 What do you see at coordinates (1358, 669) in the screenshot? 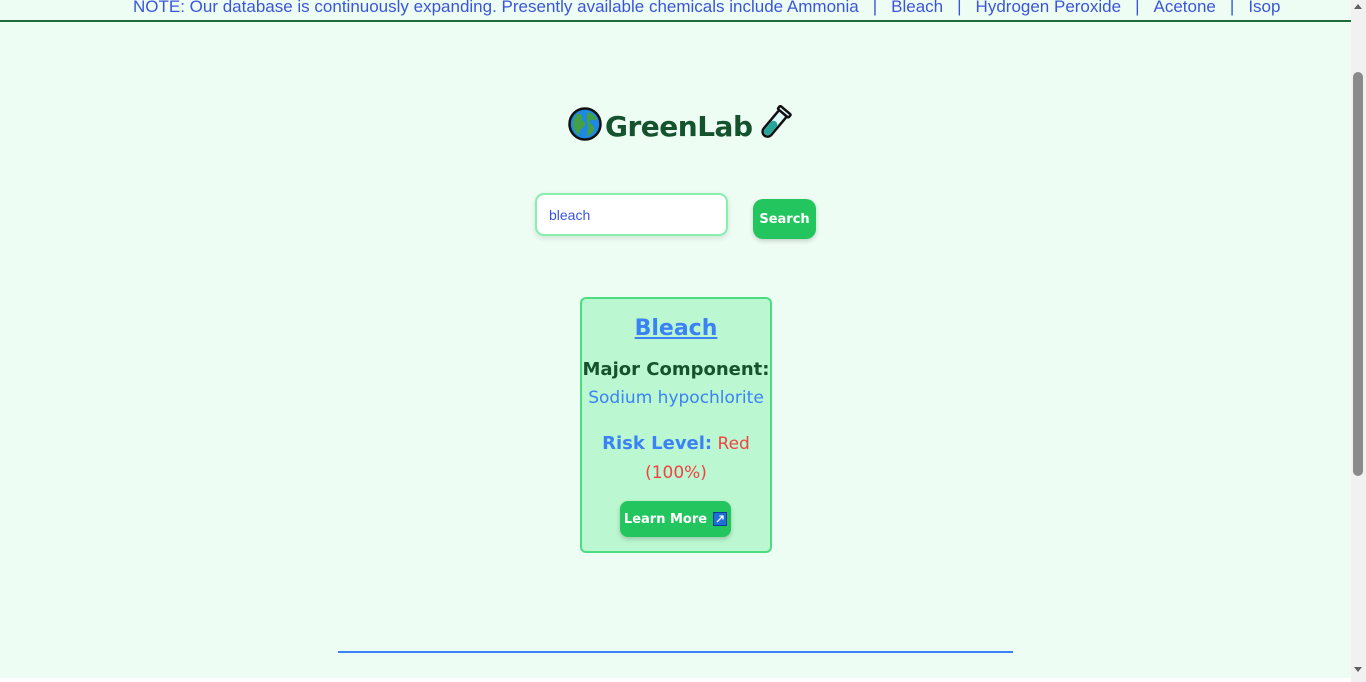
I see `scroll-down-icon` at bounding box center [1358, 669].